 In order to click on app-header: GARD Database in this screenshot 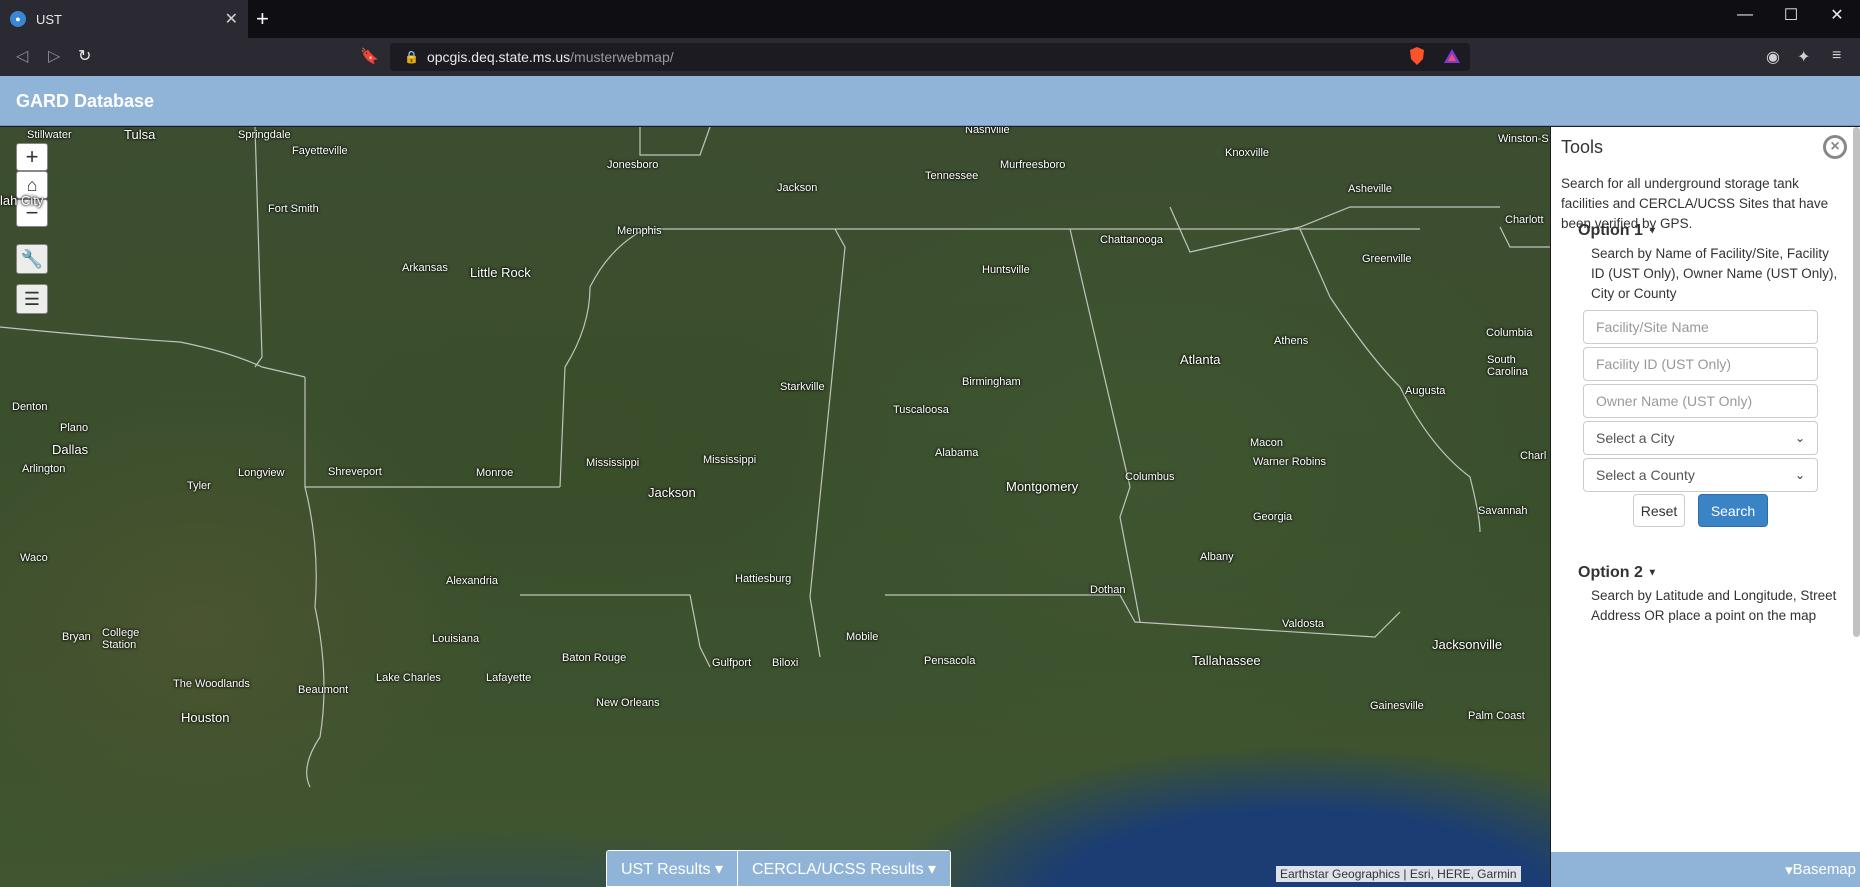, I will do `click(930, 101)`.